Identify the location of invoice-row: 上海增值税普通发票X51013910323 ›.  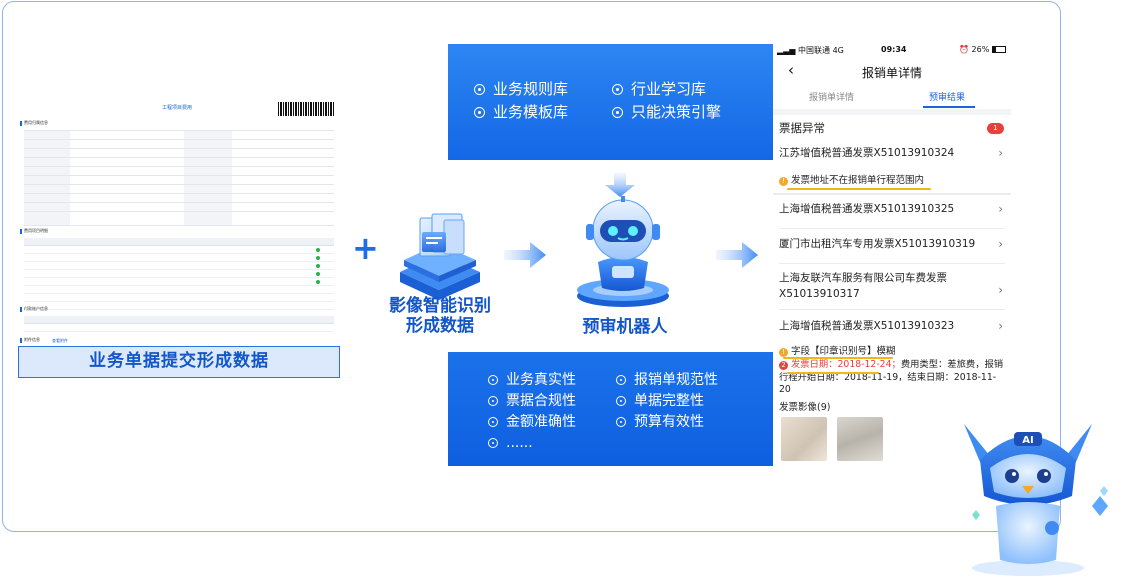
(892, 328).